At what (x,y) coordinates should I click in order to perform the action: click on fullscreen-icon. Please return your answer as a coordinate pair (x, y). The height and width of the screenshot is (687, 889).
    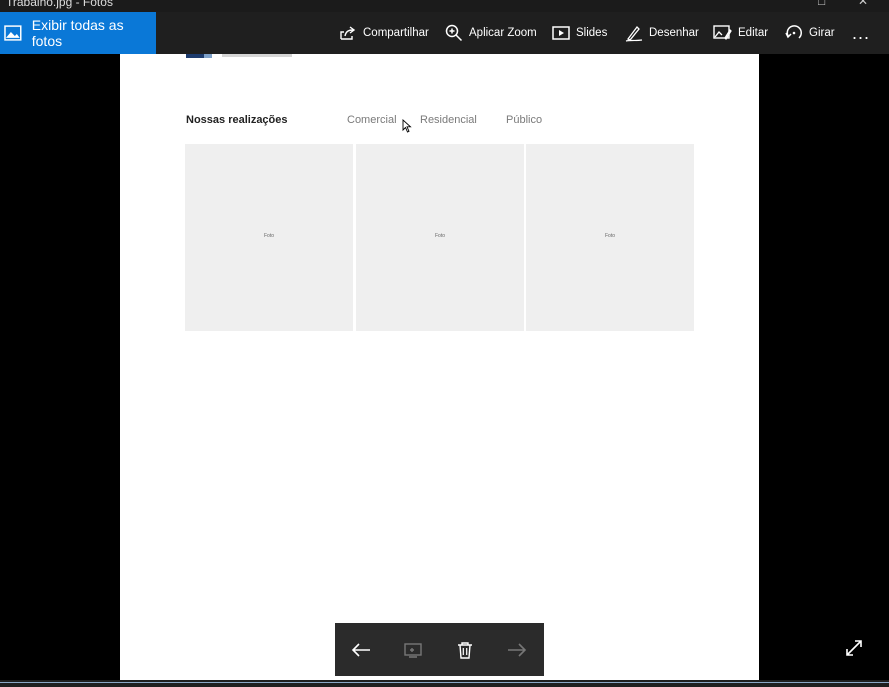
    Looking at the image, I should click on (854, 648).